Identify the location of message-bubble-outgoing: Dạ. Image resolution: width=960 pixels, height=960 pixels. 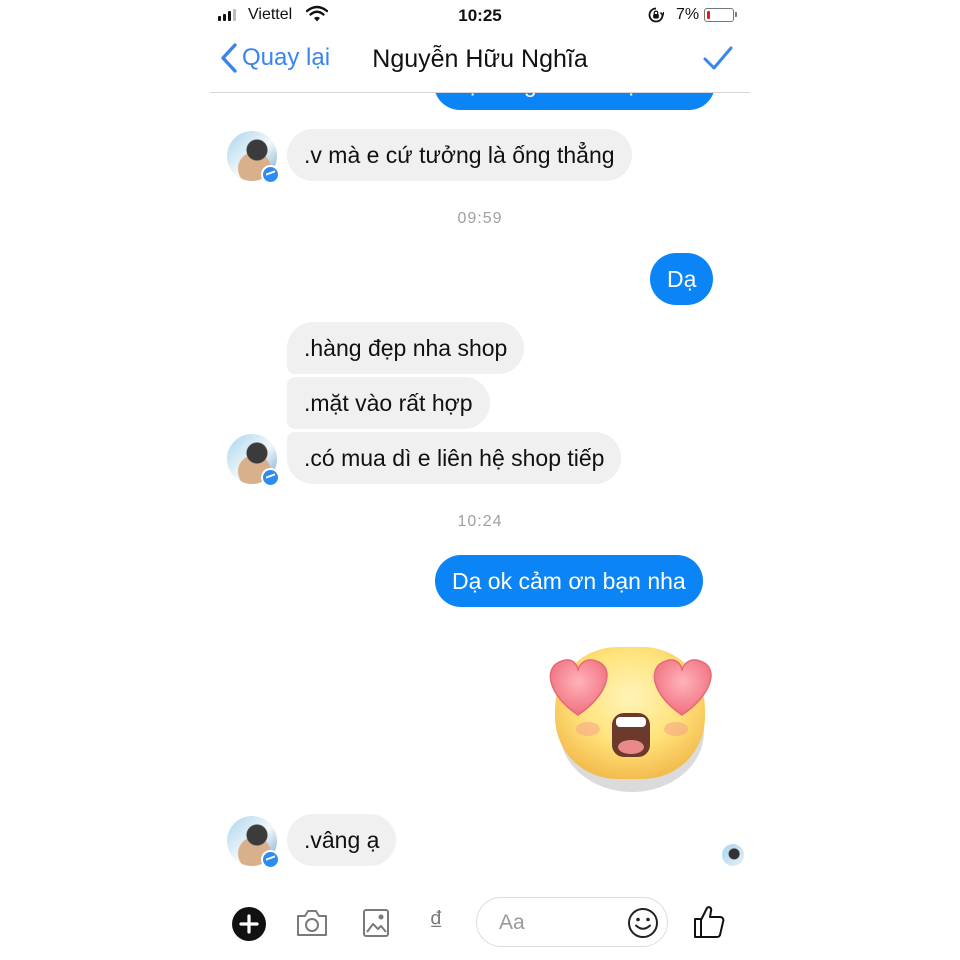
(682, 279).